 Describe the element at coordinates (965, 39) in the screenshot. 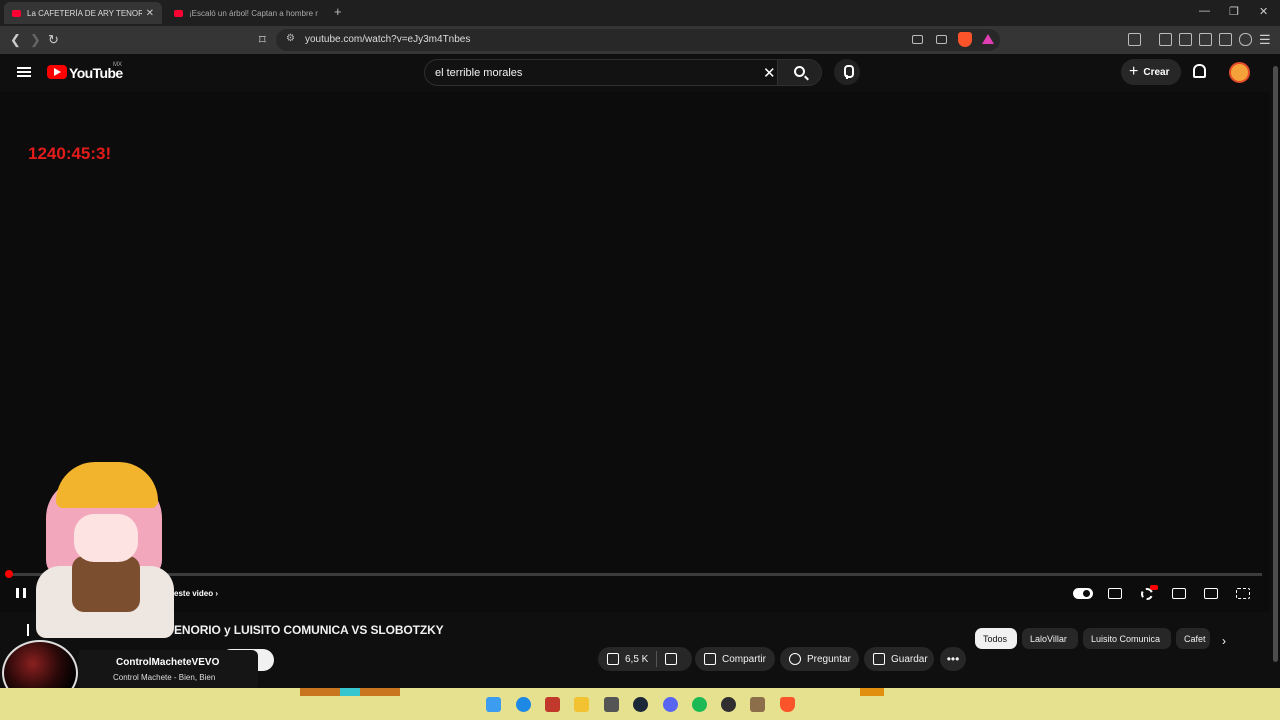

I see `brave-shields-icon` at that location.